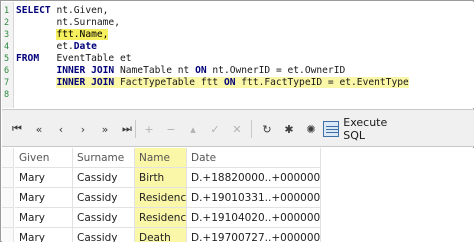 The width and height of the screenshot is (474, 242). I want to click on delete-record-button: −, so click(171, 129).